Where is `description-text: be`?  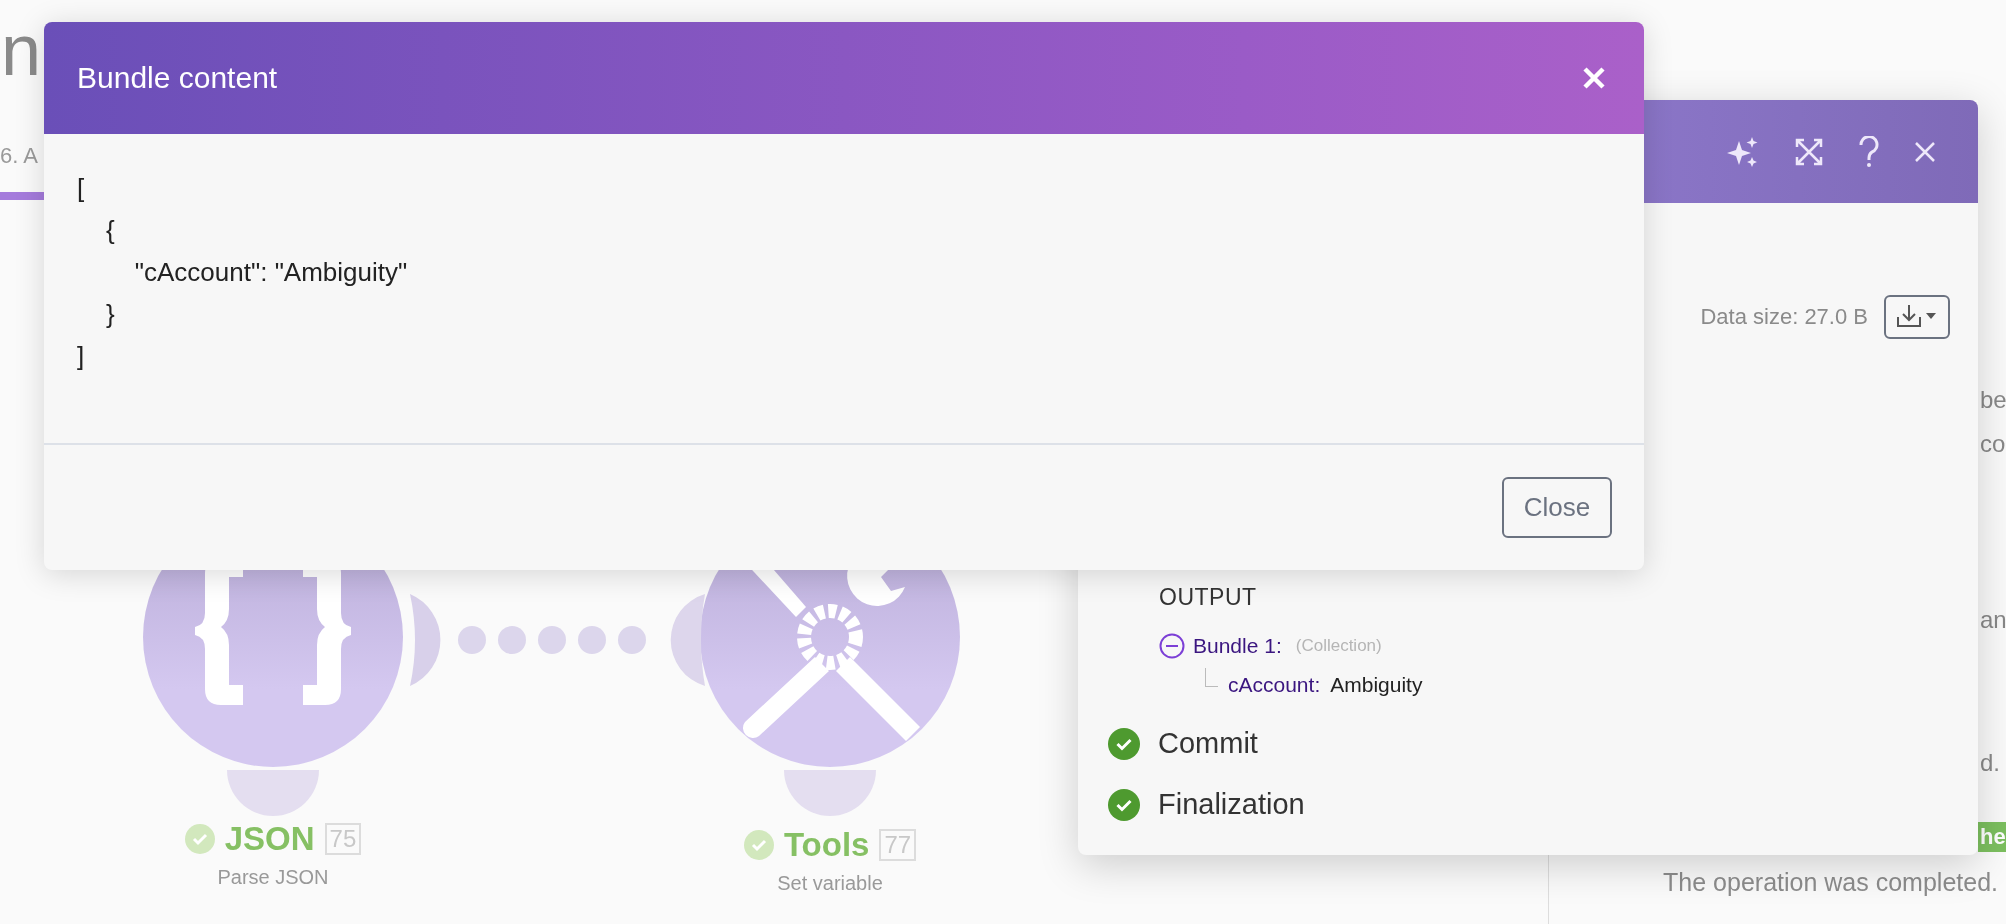 description-text: be is located at coordinates (1993, 400).